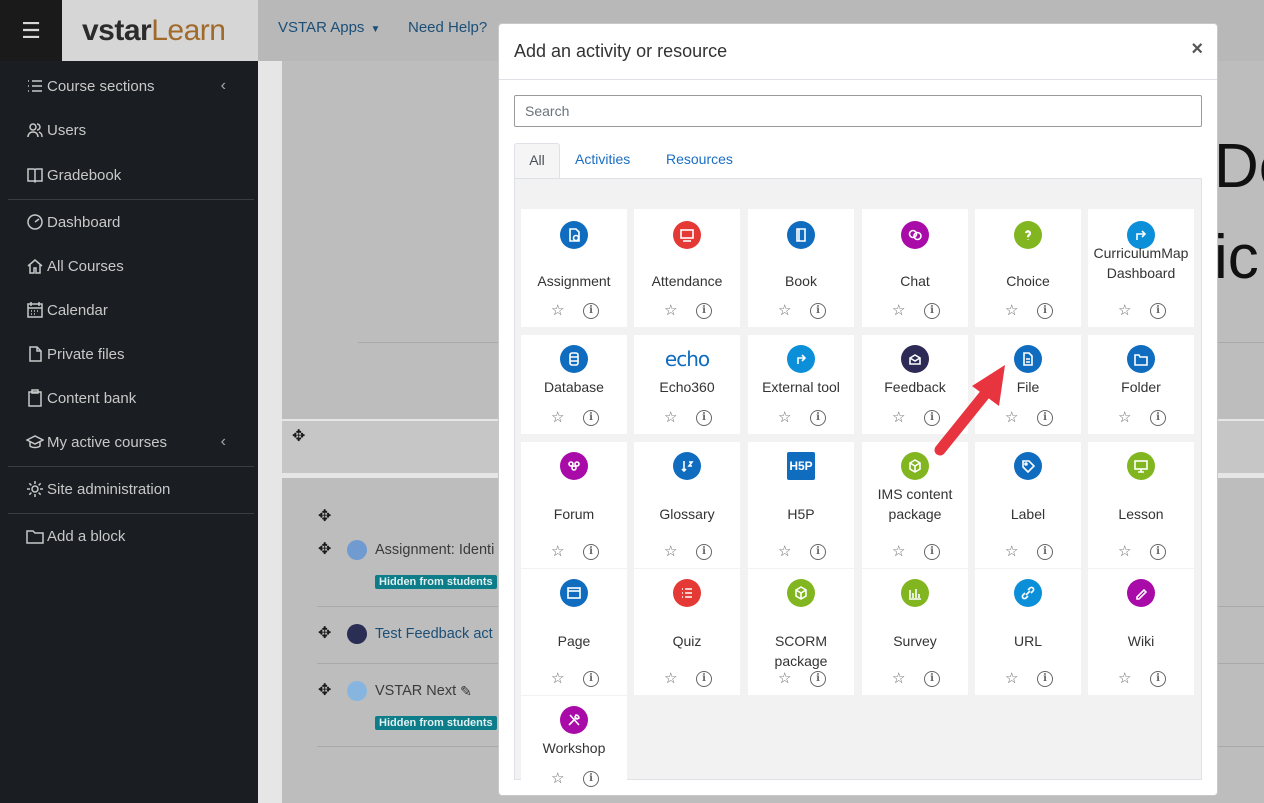 Image resolution: width=1264 pixels, height=803 pixels. I want to click on sidebar-item-all-courses: All Courses, so click(74, 266).